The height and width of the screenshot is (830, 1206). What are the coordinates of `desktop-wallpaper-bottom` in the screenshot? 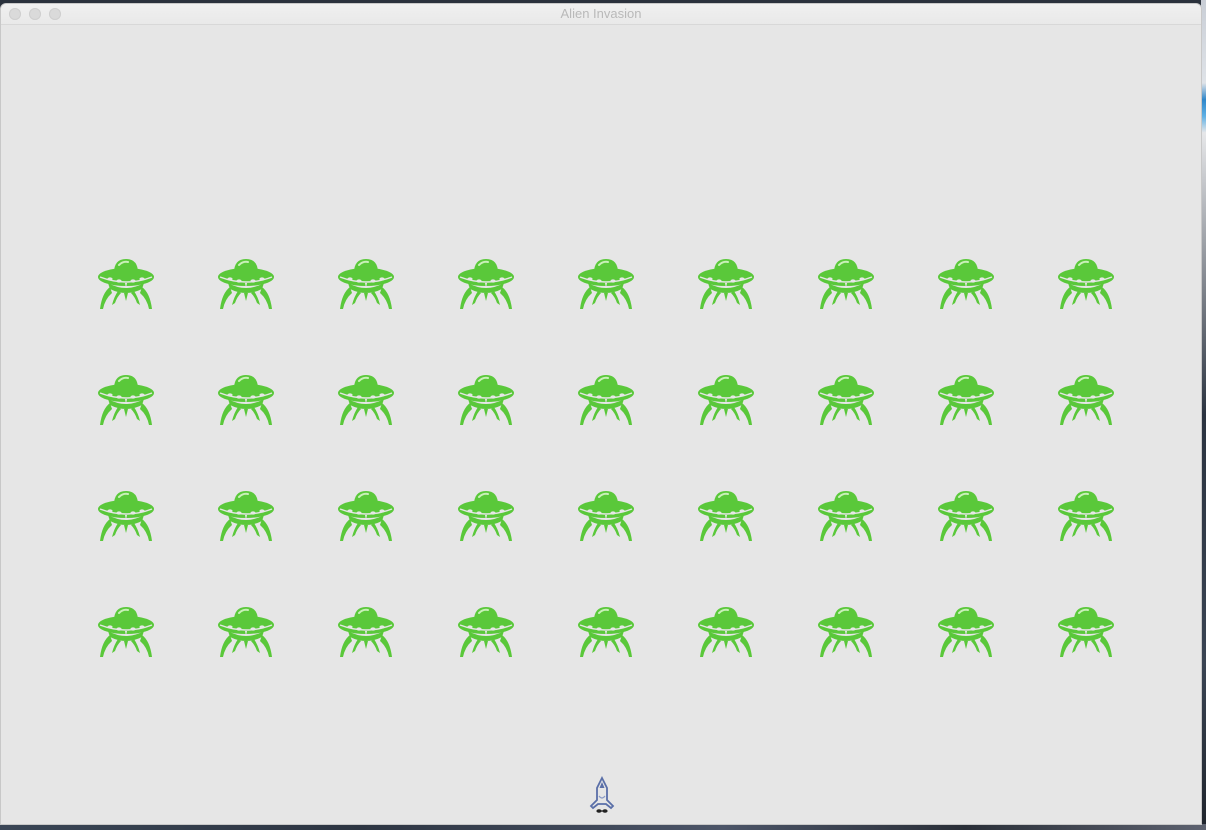 It's located at (603, 827).